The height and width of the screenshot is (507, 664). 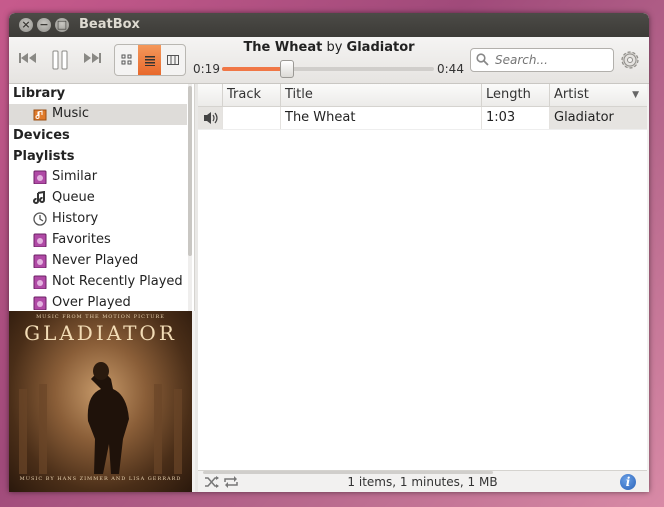 I want to click on now-playing-artist: Gladiator, so click(x=380, y=47).